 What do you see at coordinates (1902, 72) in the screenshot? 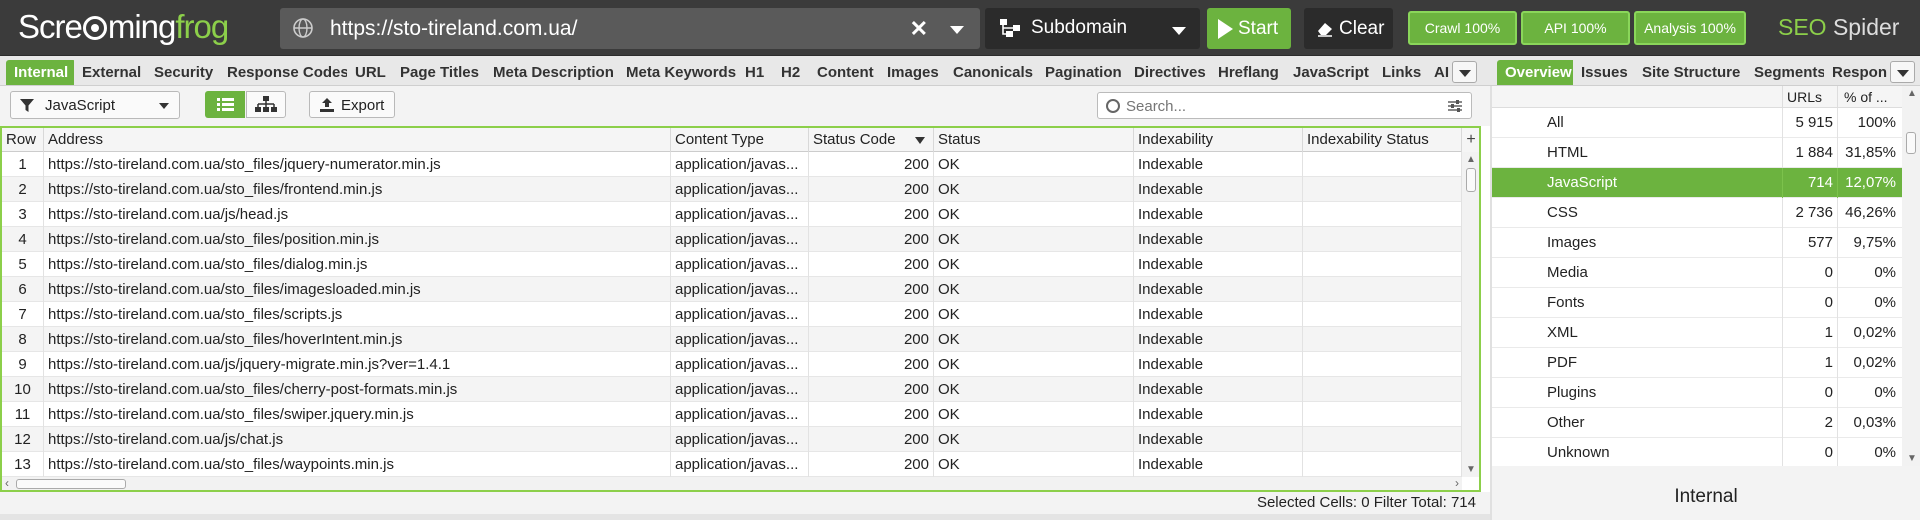
I see `right-tabs-overflow-button` at bounding box center [1902, 72].